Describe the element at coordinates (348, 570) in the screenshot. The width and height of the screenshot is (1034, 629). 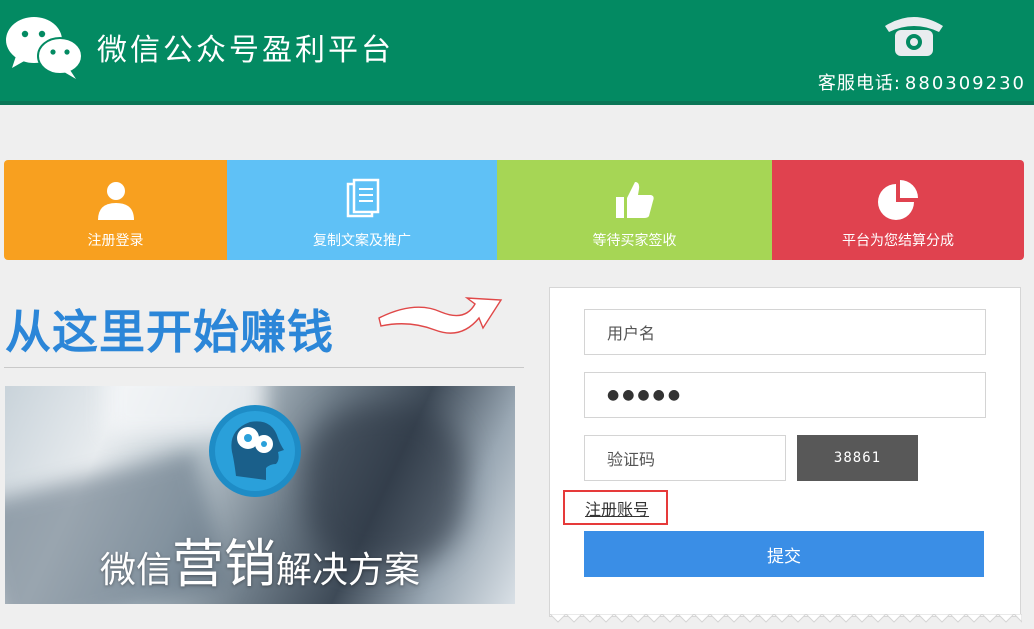
I see `banner-text-suffix: 解决方案` at that location.